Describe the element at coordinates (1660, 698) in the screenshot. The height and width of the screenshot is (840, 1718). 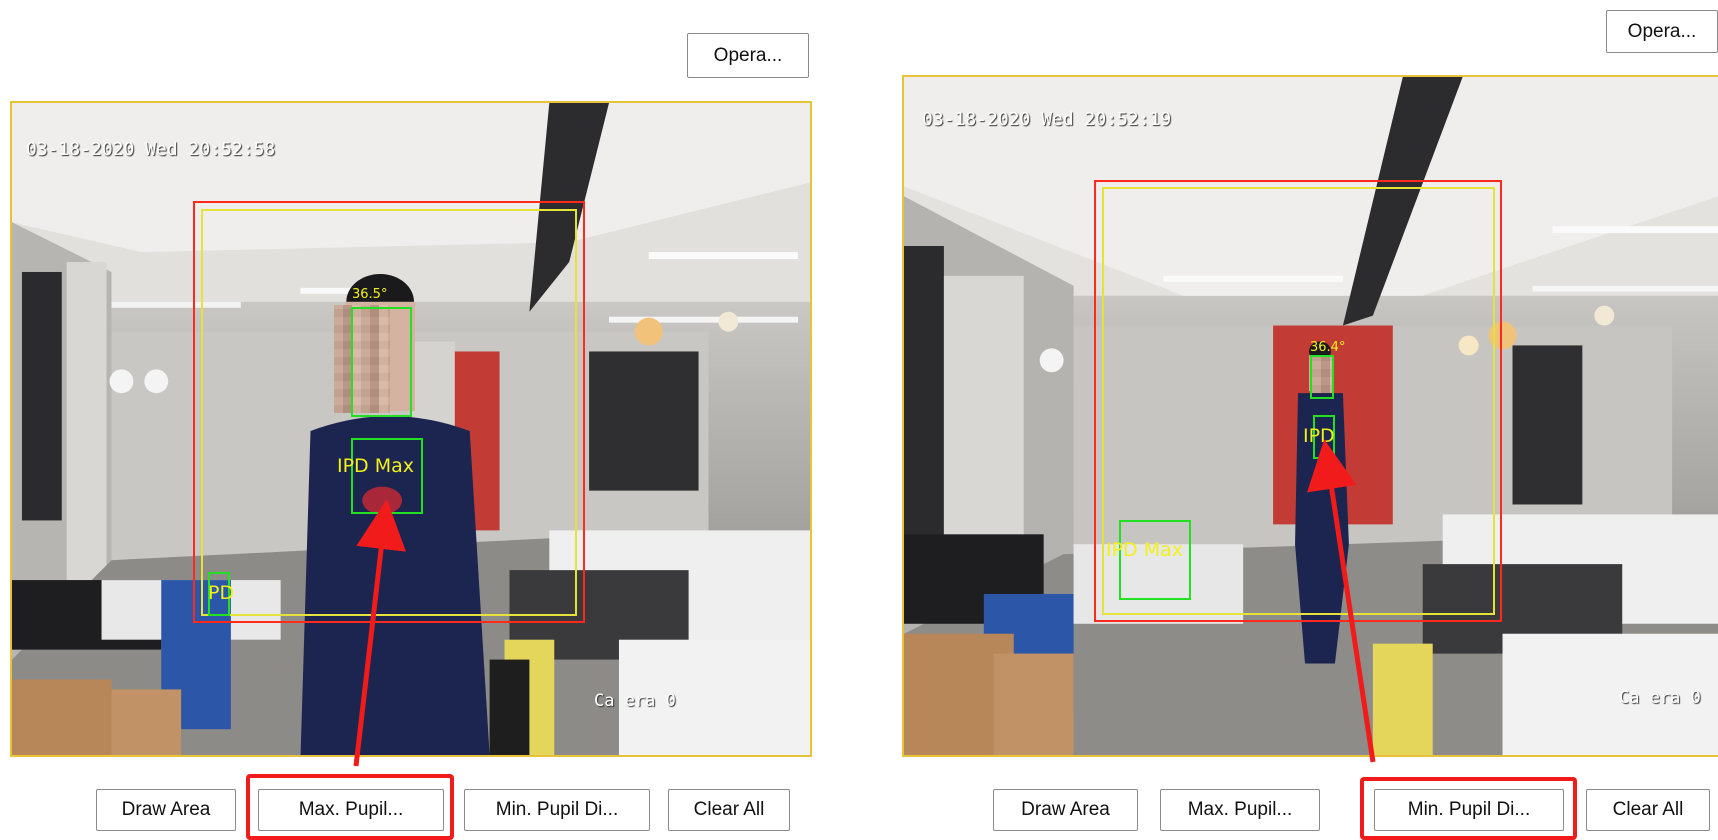
I see `camera-name-overlay: Ca era 0` at that location.